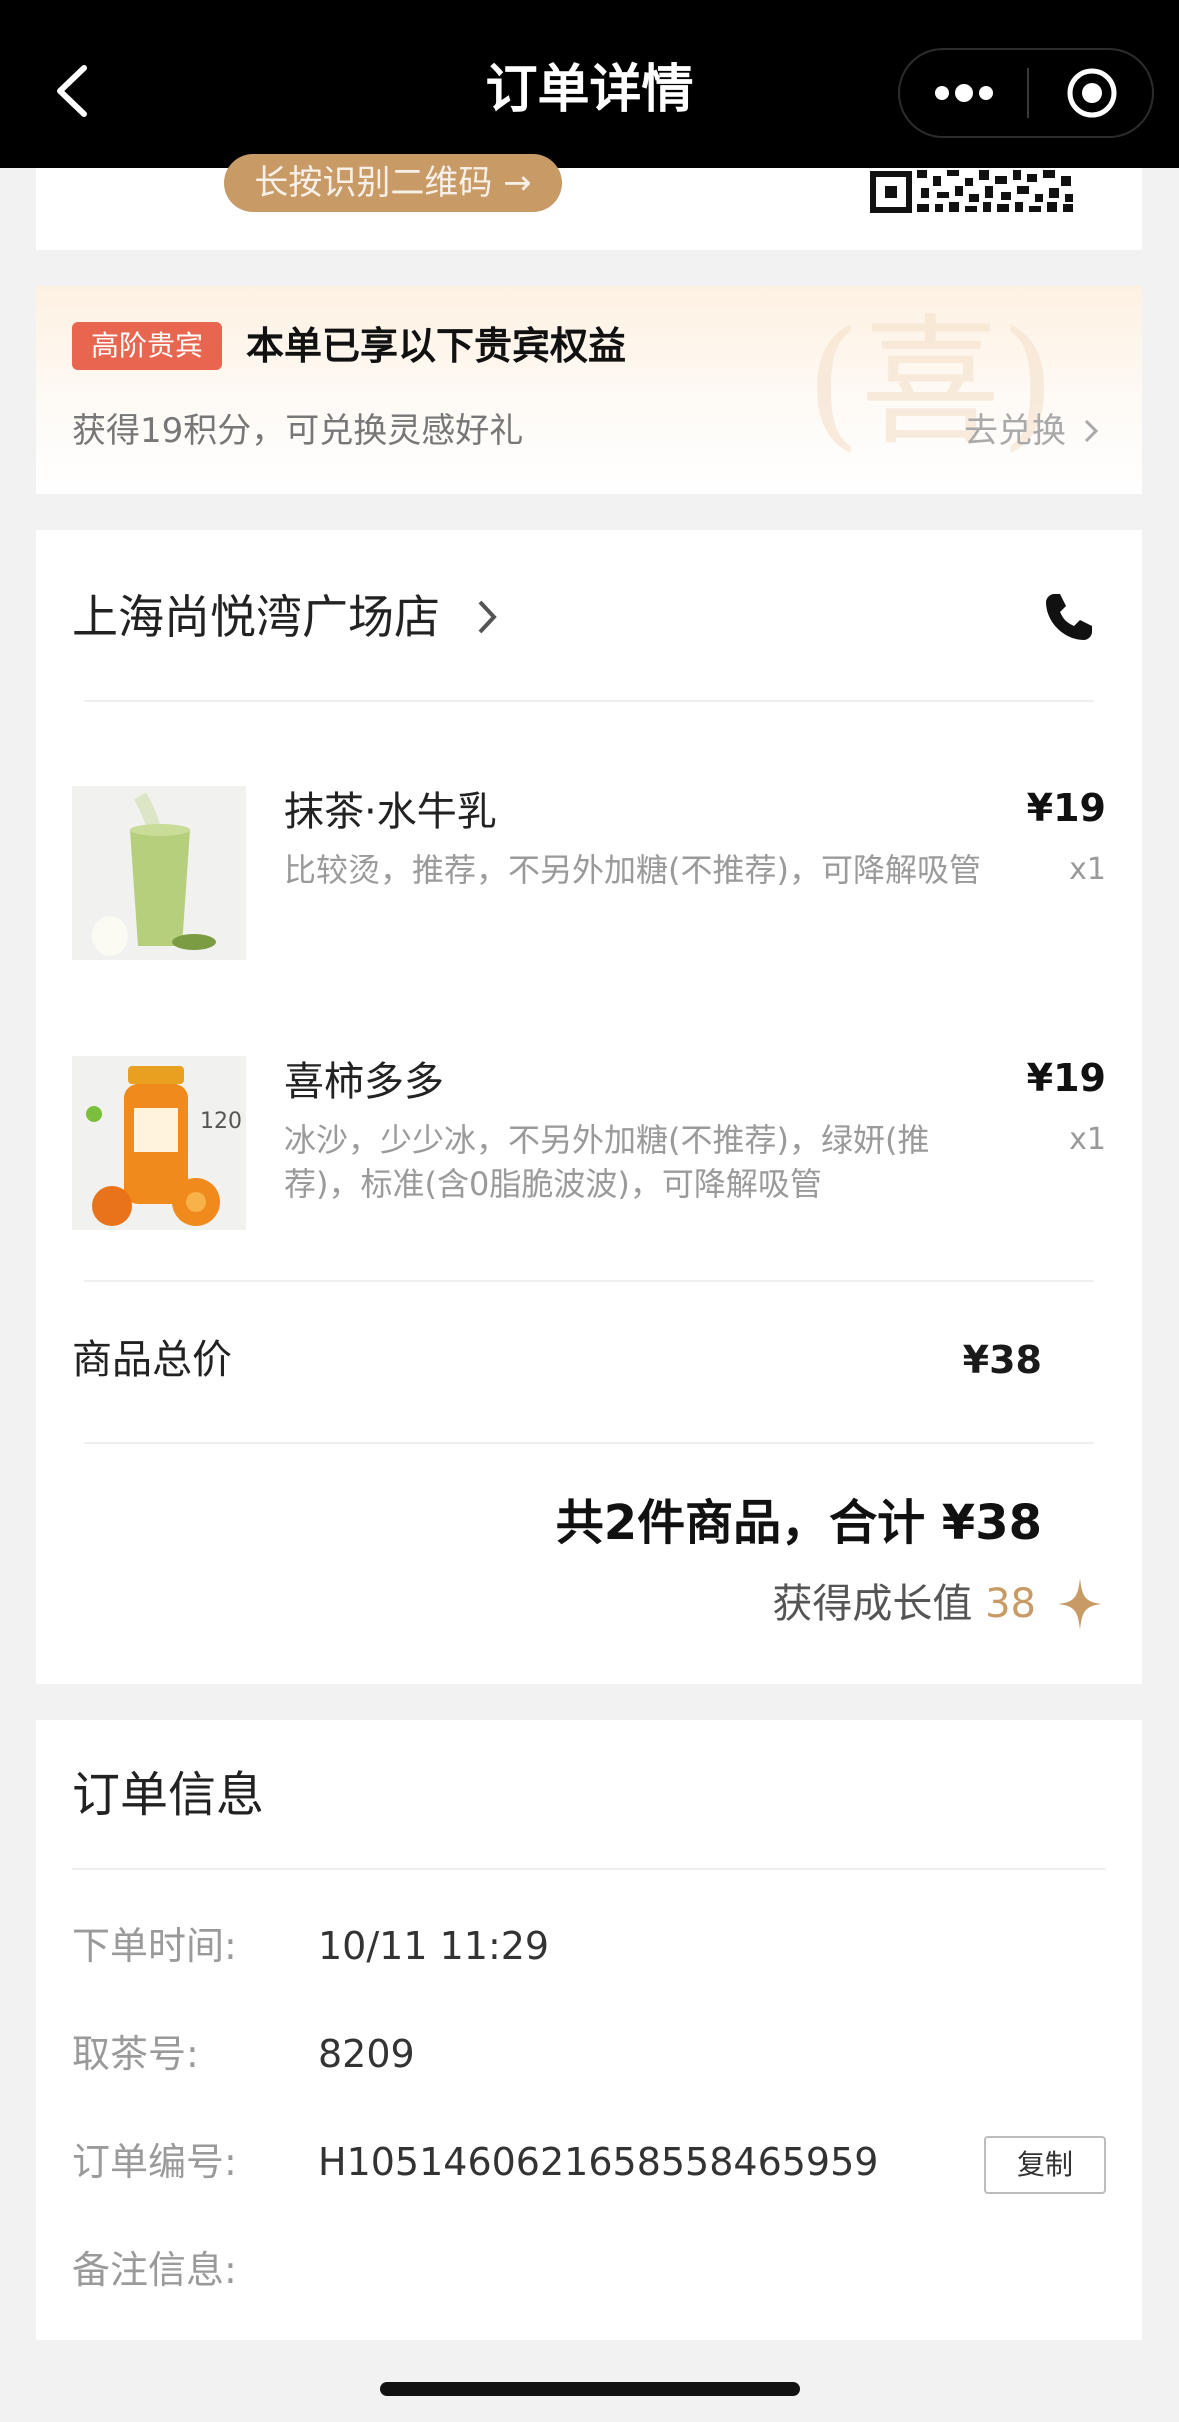 Image resolution: width=1179 pixels, height=2422 pixels. What do you see at coordinates (256, 617) in the screenshot?
I see `store-name: 上海尚悦湾广场店` at bounding box center [256, 617].